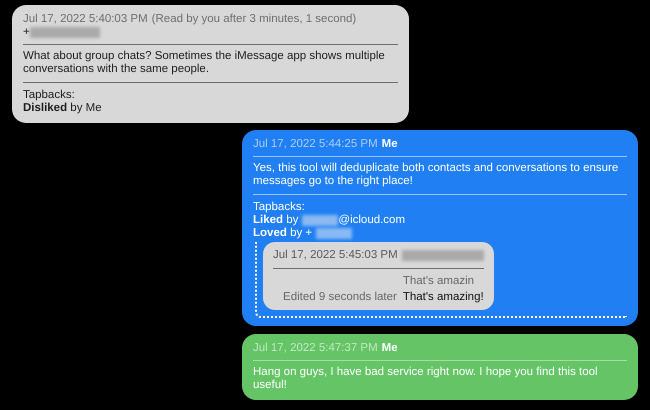  I want to click on message-timestamp: Jul 17, 2022 5:44:25 PM, so click(315, 144).